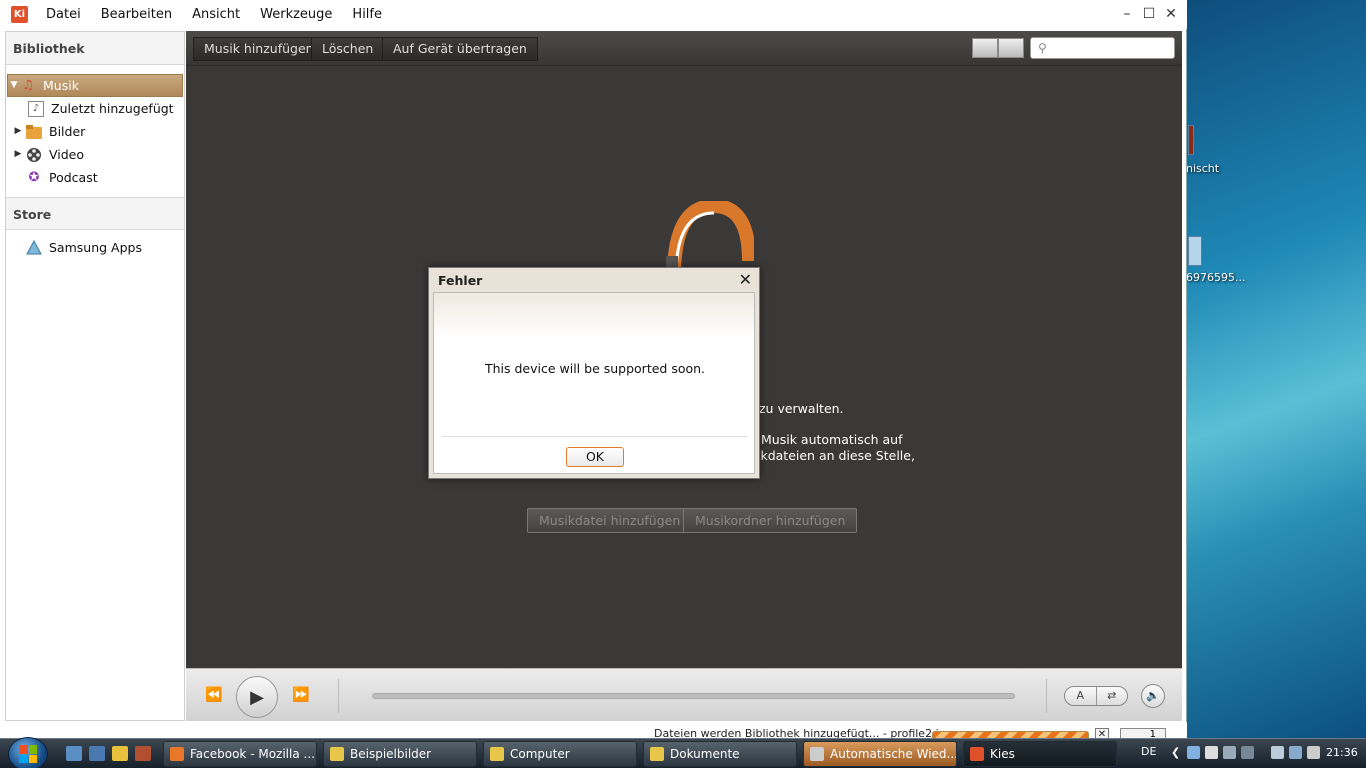 The image size is (1366, 768). Describe the element at coordinates (610, 520) in the screenshot. I see `add-music-files-button: Musikdatei hinzufügen` at that location.